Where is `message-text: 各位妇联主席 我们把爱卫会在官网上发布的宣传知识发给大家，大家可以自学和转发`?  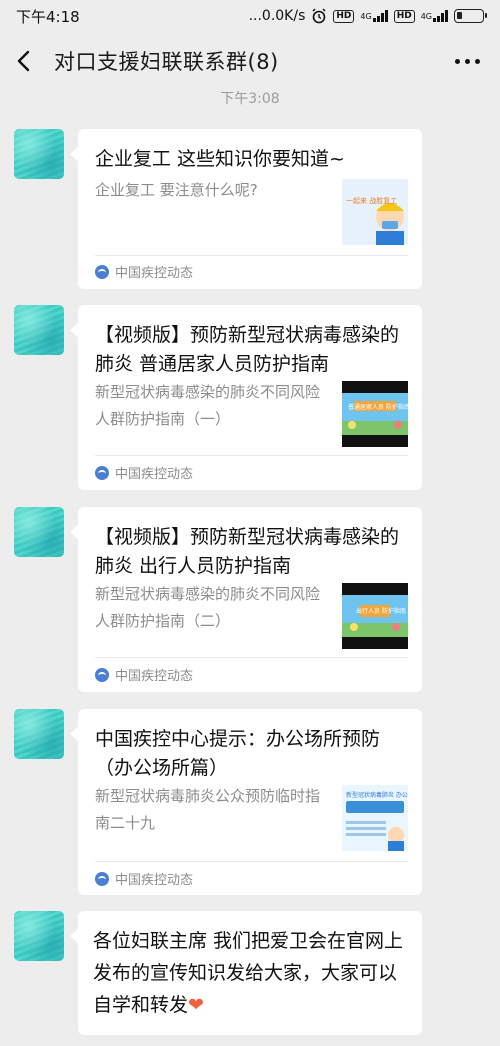
message-text: 各位妇联主席 我们把爱卫会在官网上发布的宣传知识发给大家，大家可以自学和转发 is located at coordinates (248, 973).